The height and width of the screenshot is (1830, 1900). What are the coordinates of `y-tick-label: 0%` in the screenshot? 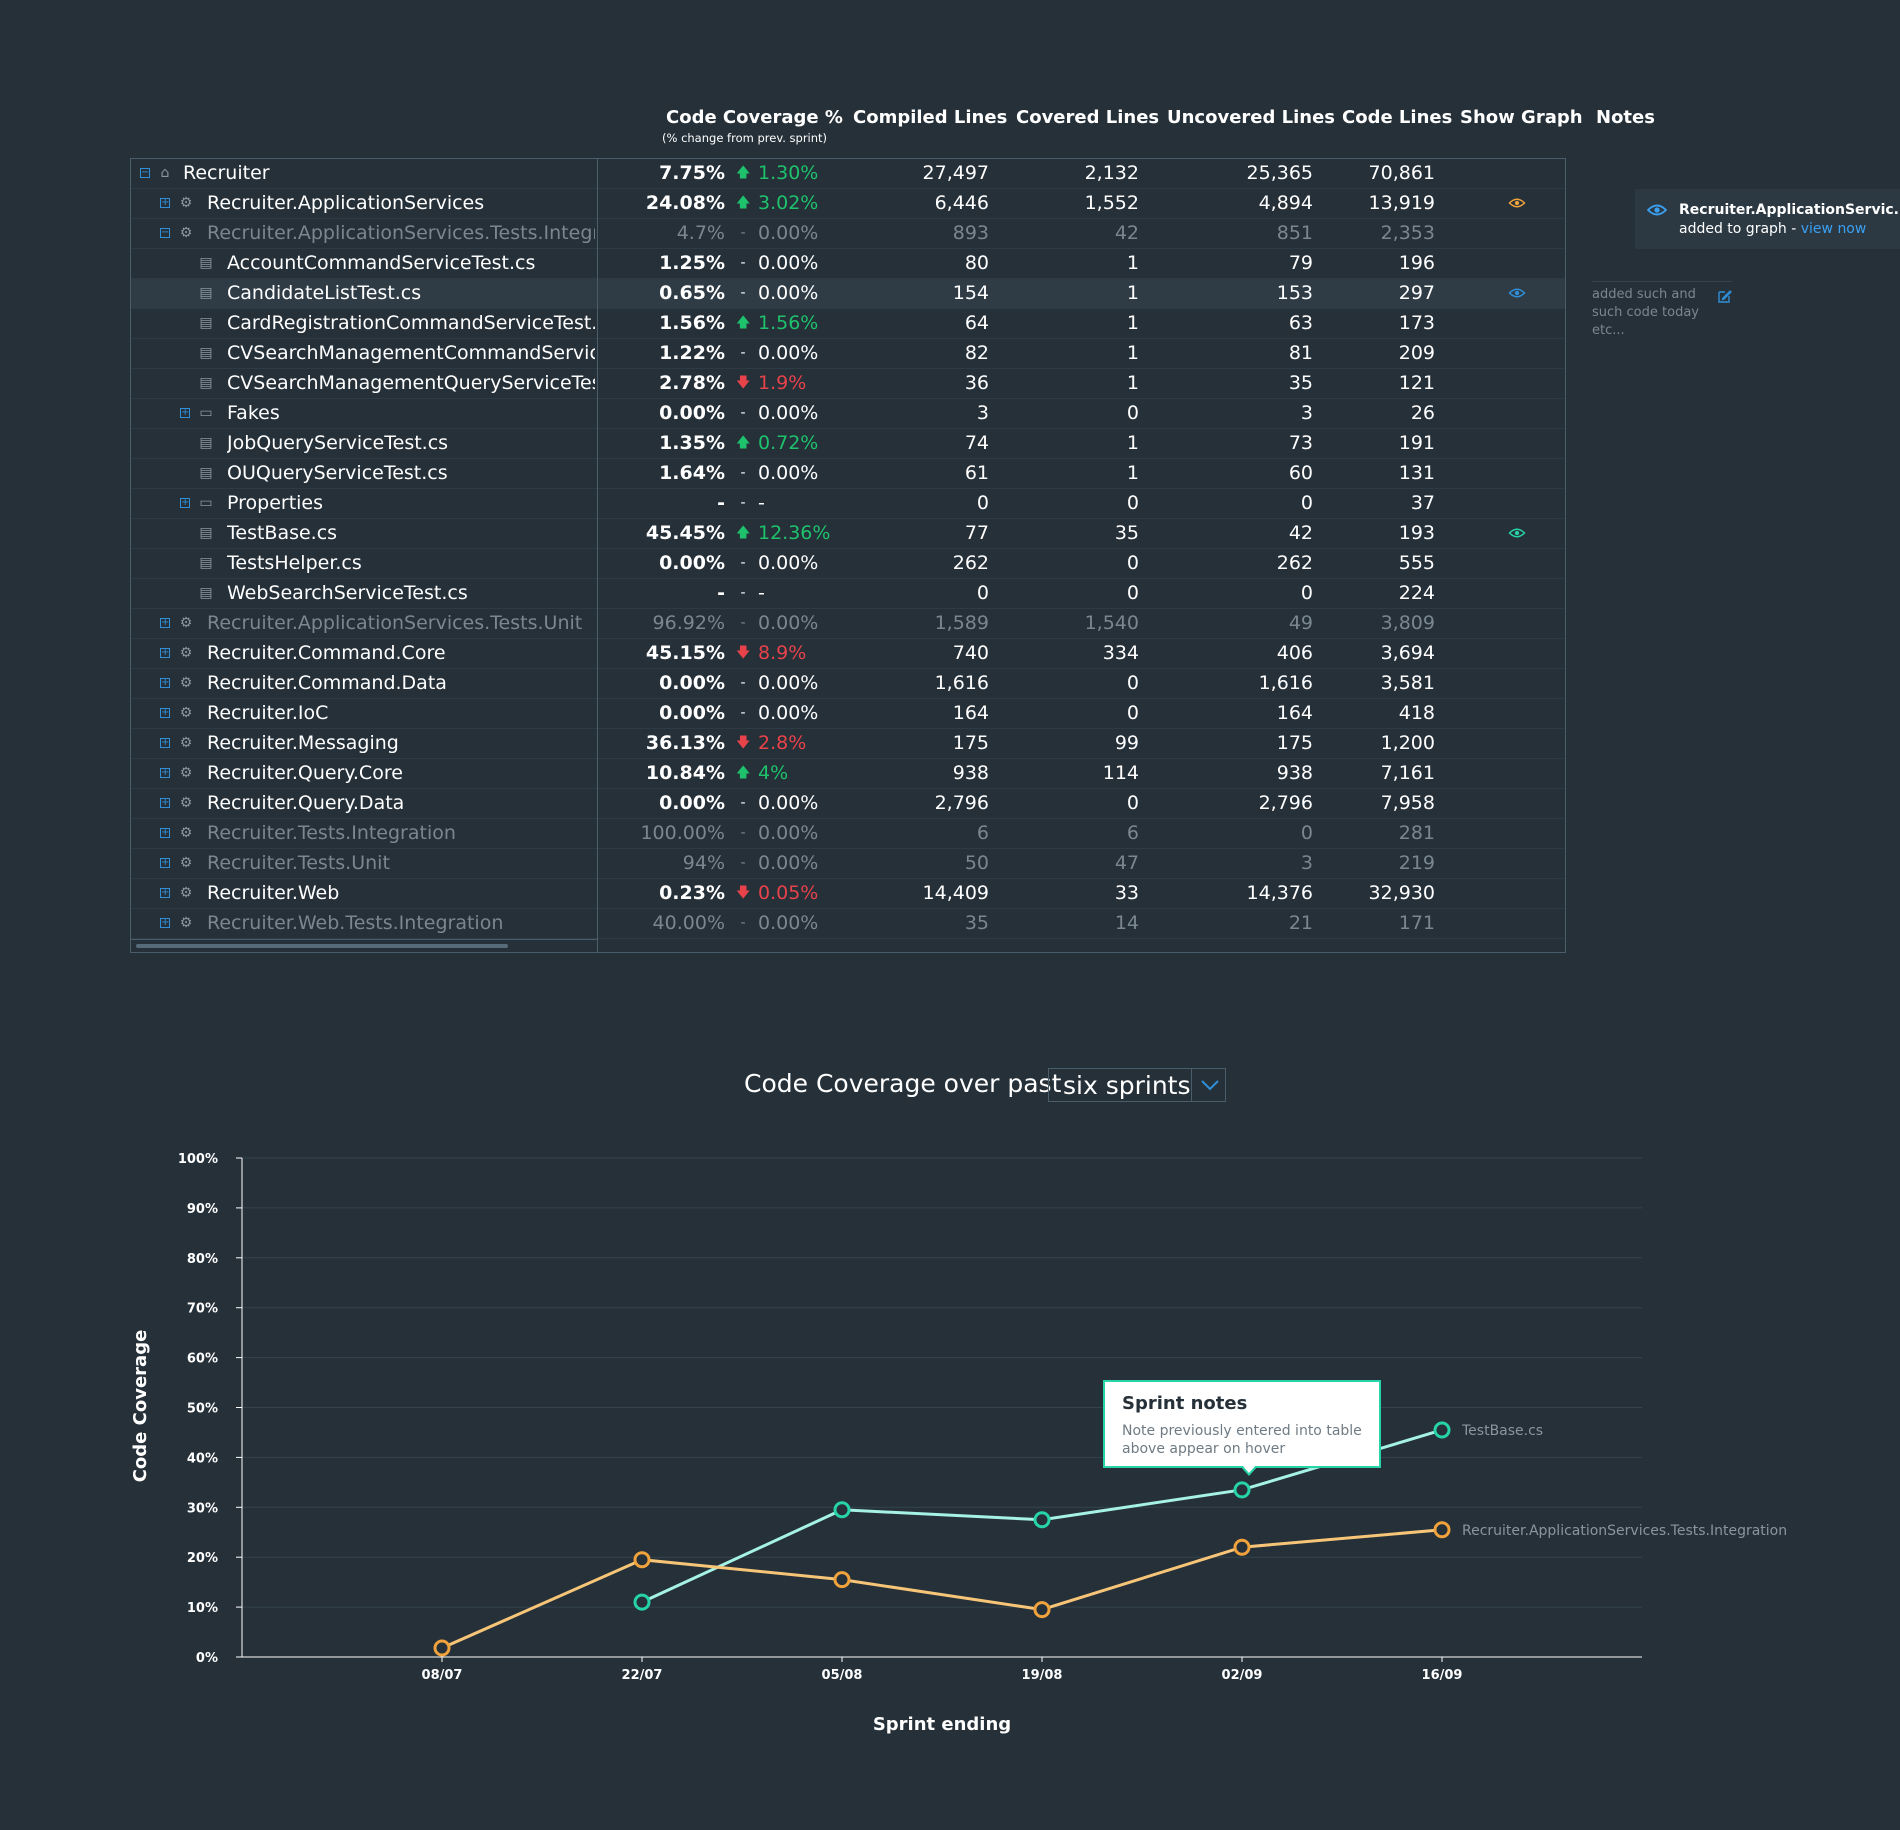 It's located at (207, 1658).